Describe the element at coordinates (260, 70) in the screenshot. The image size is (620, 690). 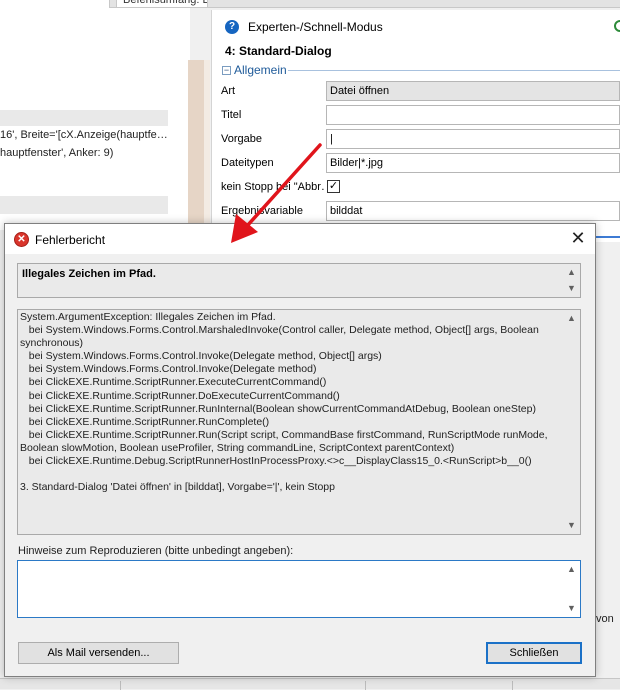
I see `section-general: Allgemein` at that location.